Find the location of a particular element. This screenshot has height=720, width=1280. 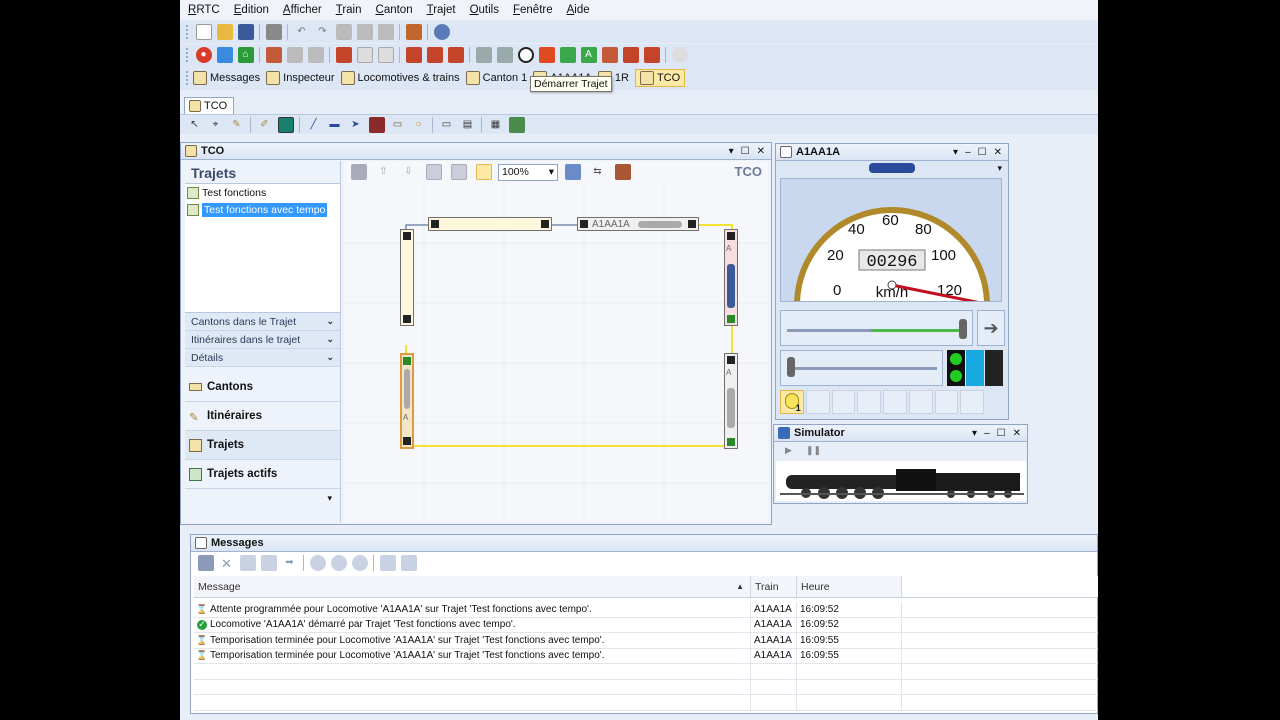

tools-icon is located at coordinates (413, 32).